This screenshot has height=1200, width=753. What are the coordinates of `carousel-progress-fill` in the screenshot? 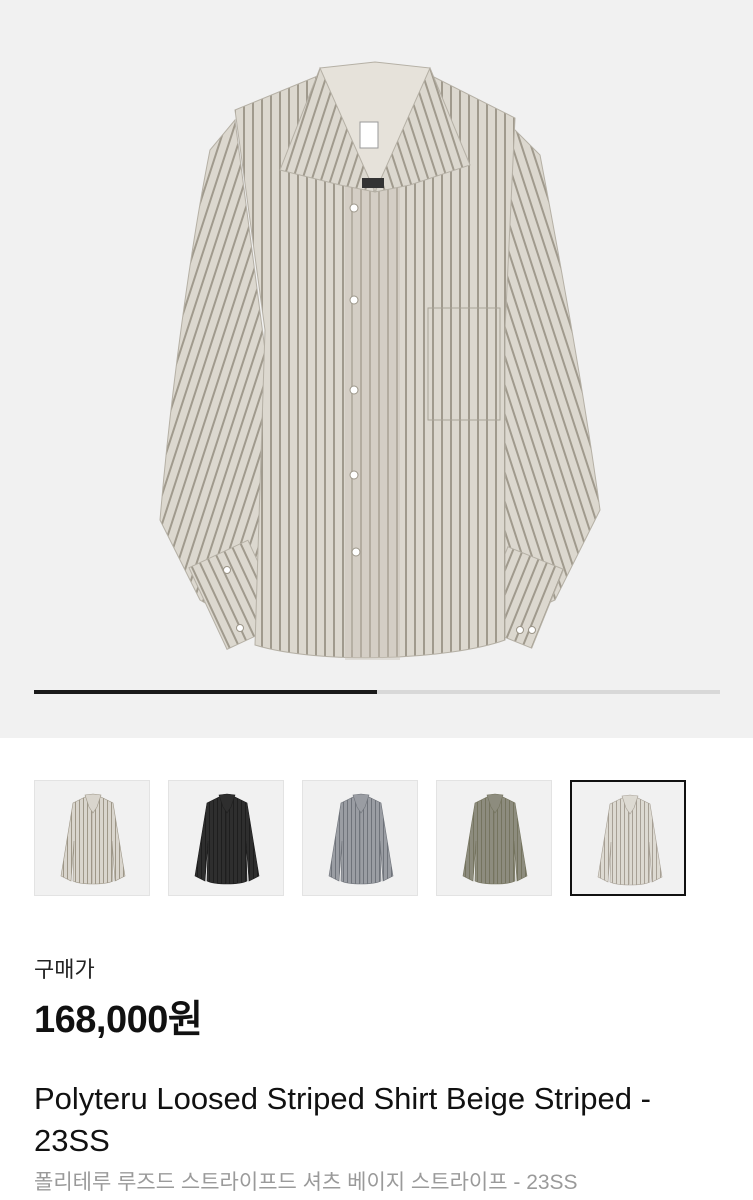 It's located at (205, 692).